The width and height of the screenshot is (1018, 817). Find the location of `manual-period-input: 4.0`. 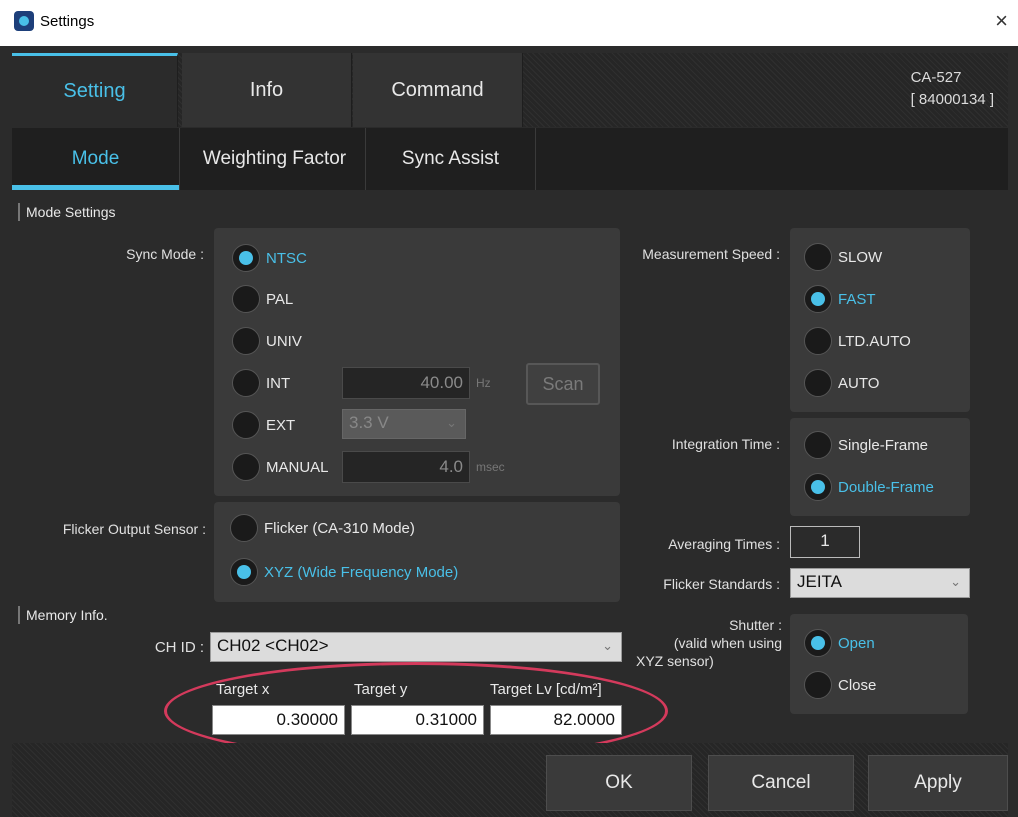

manual-period-input: 4.0 is located at coordinates (406, 467).